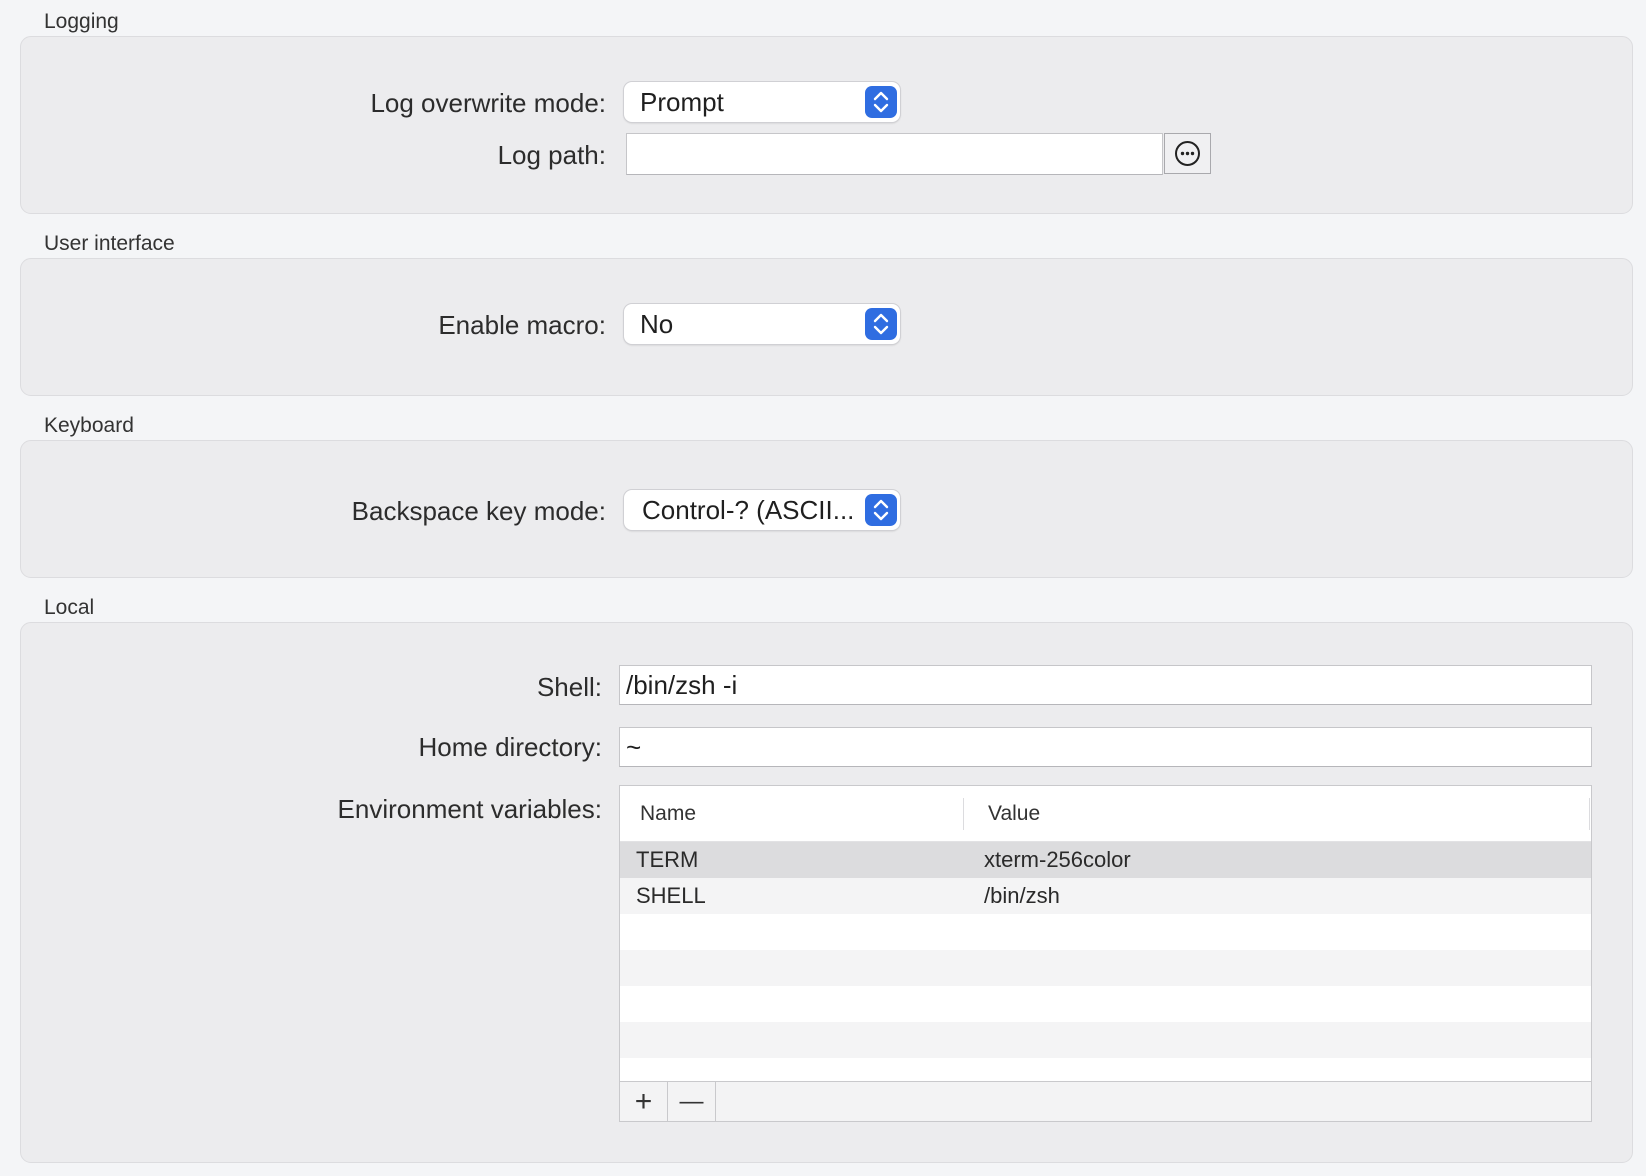 This screenshot has height=1176, width=1646. Describe the element at coordinates (522, 325) in the screenshot. I see `enable-macro-label: Enable macro:` at that location.